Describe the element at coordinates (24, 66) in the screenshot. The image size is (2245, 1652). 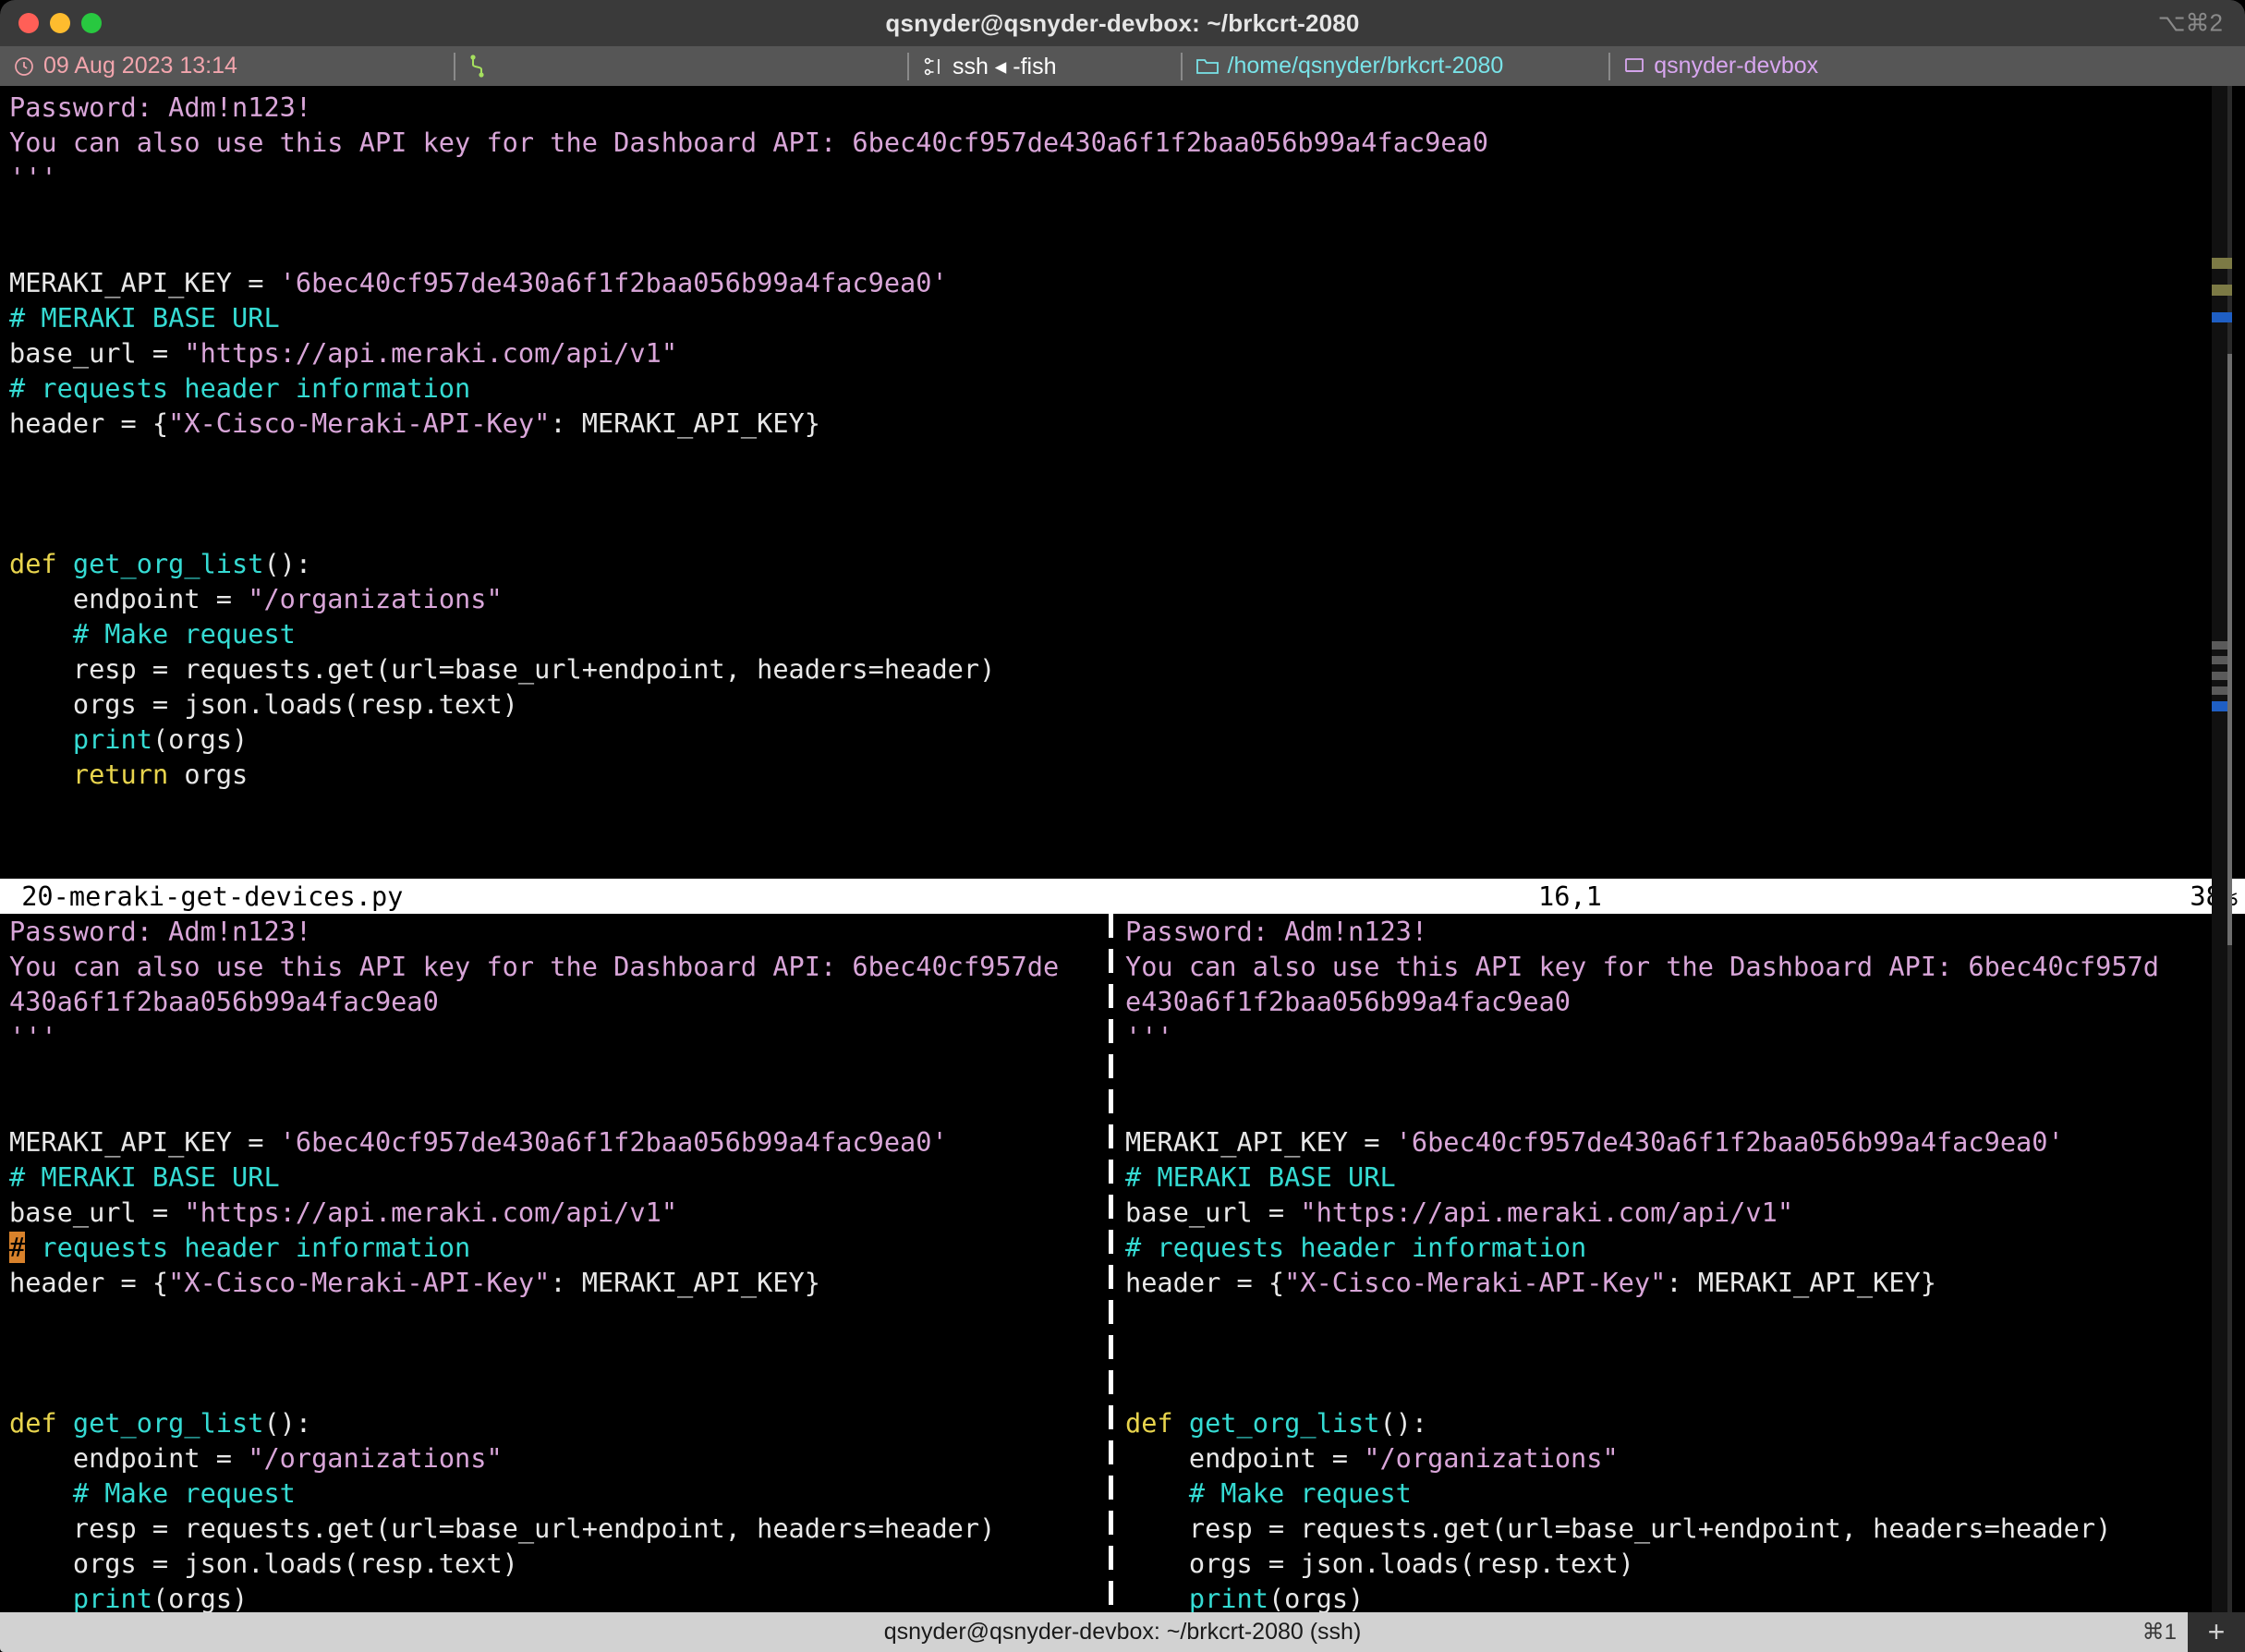
I see `clock-icon` at that location.